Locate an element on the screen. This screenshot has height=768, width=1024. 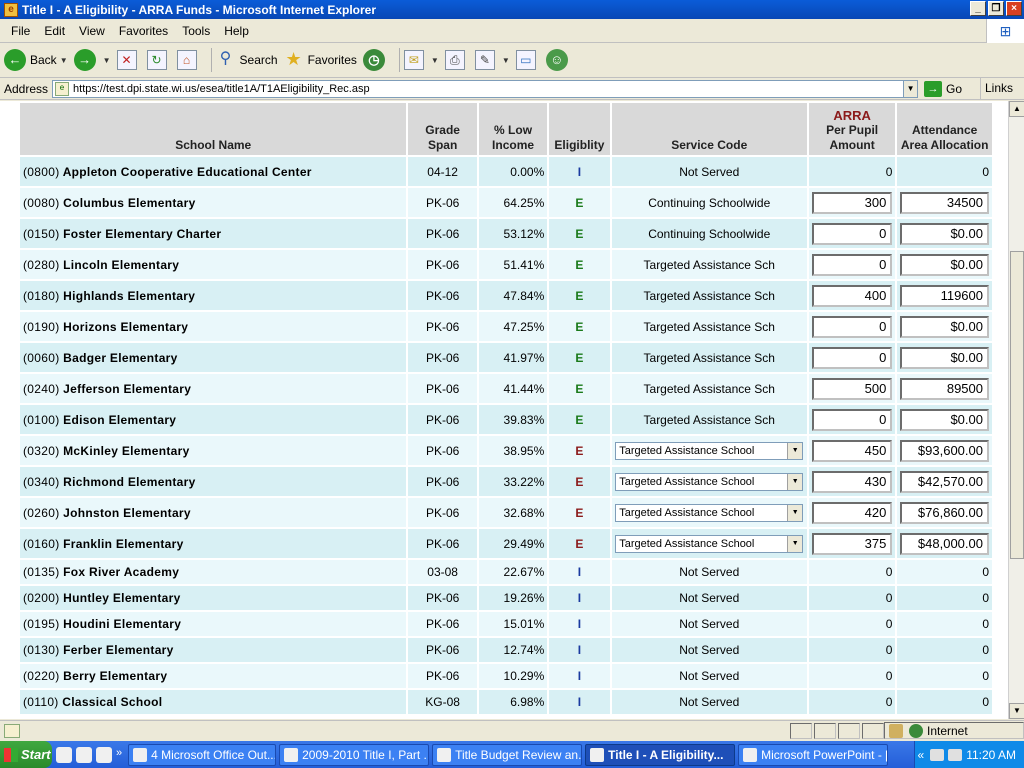
edit-dropdown-icon: ▼ is located at coordinates (506, 60).